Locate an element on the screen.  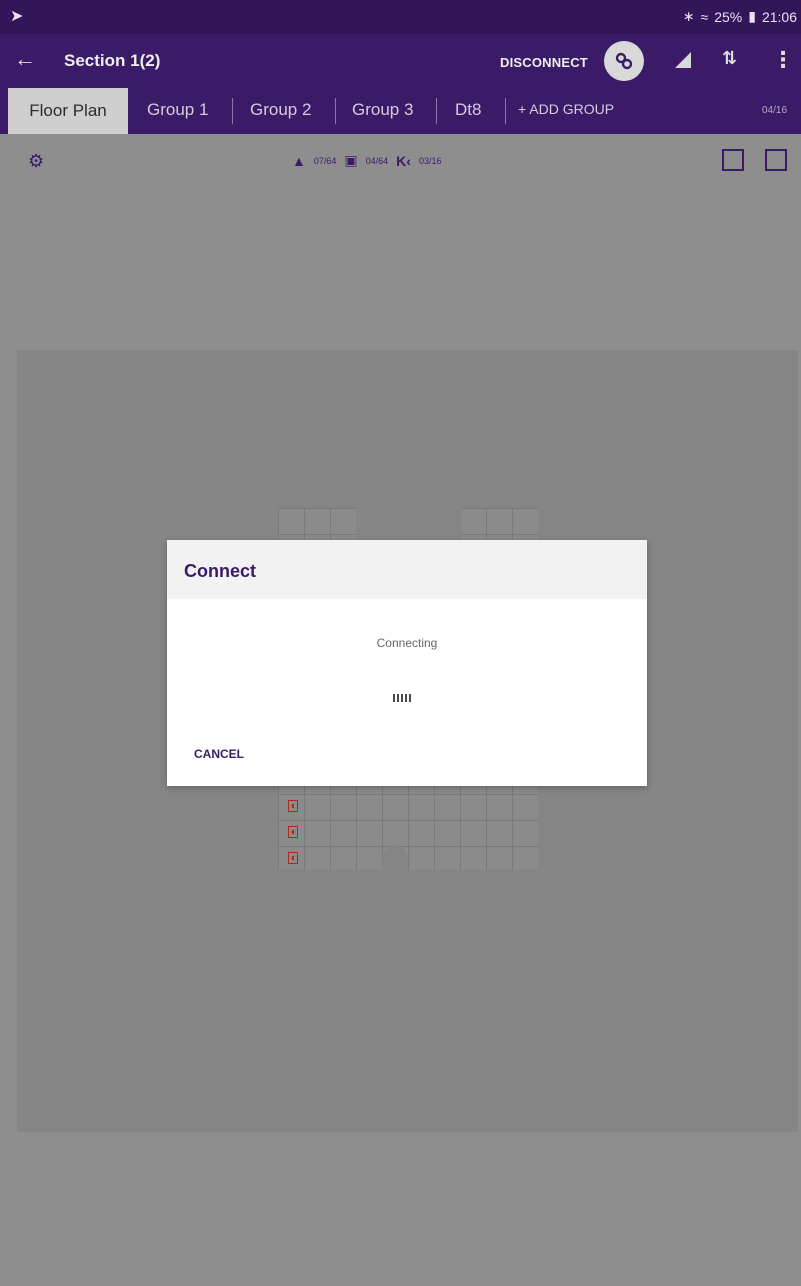
cancel-button: CANCEL is located at coordinates (219, 754).